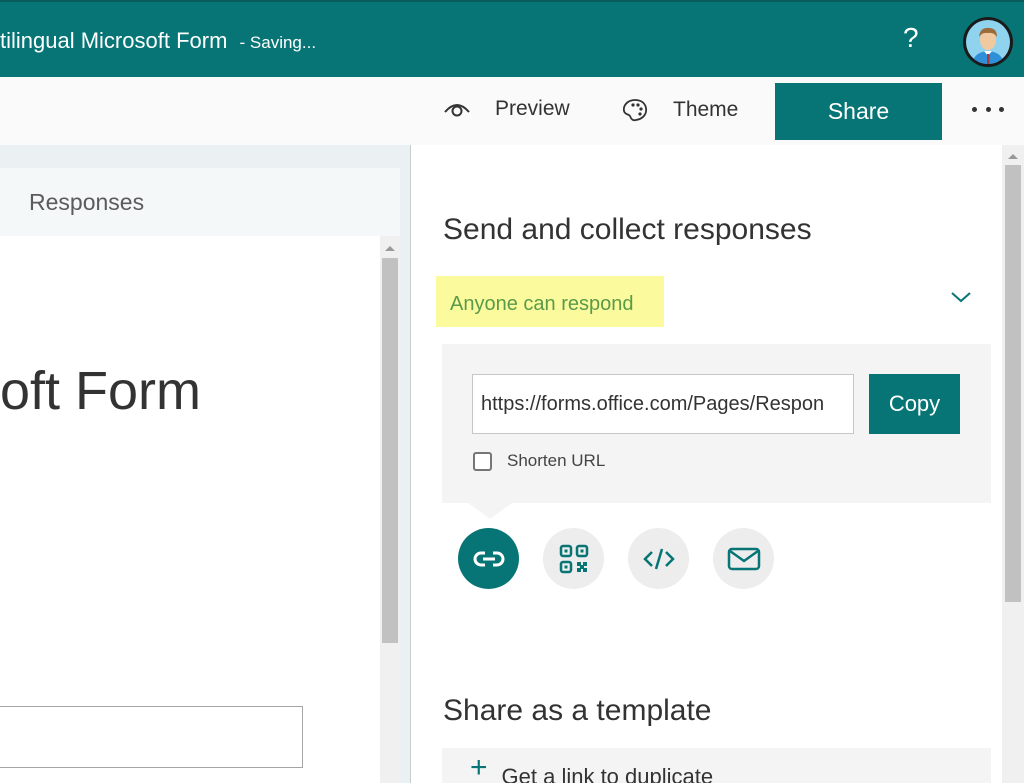  Describe the element at coordinates (627, 229) in the screenshot. I see `send-collect-heading: Send and collect responses` at that location.